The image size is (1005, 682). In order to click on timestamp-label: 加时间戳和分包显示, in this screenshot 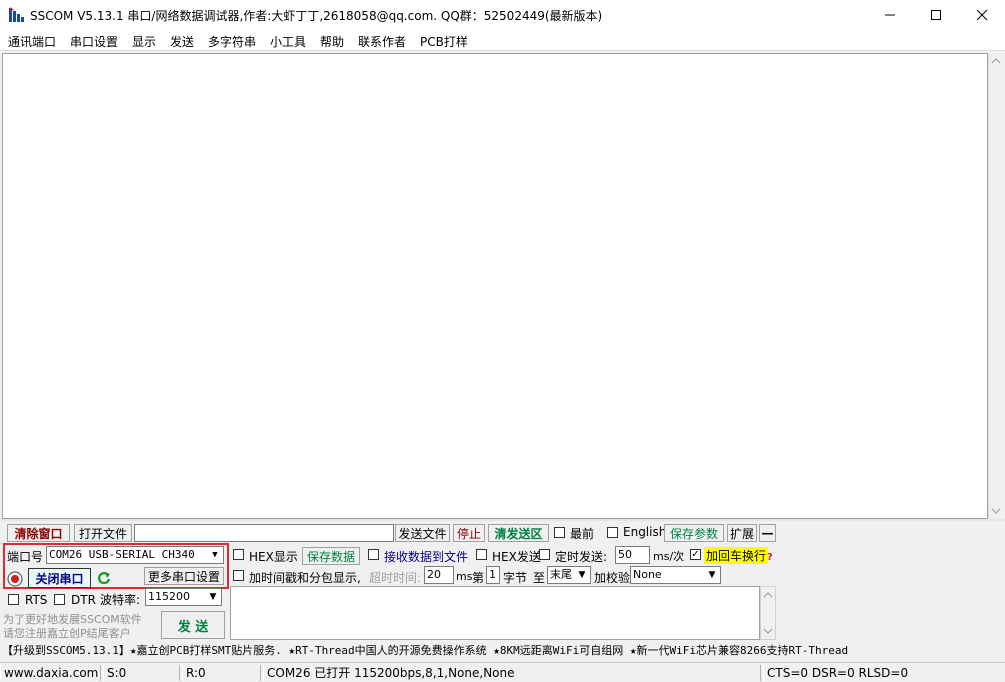, I will do `click(305, 578)`.